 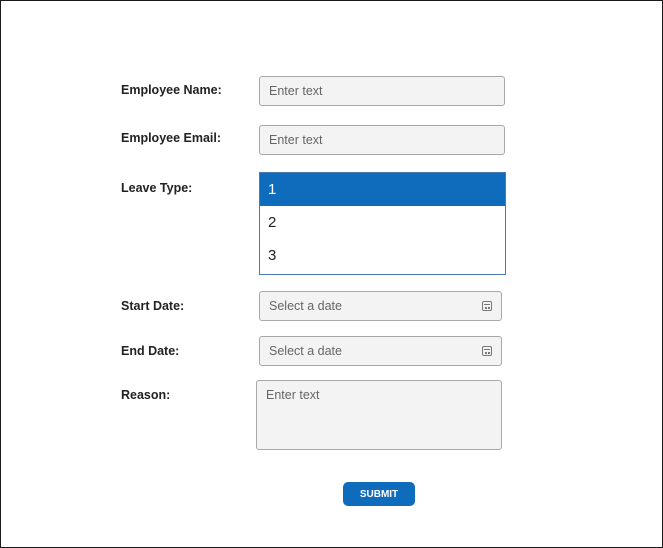 What do you see at coordinates (382, 189) in the screenshot?
I see `leave-type-option-1: 1` at bounding box center [382, 189].